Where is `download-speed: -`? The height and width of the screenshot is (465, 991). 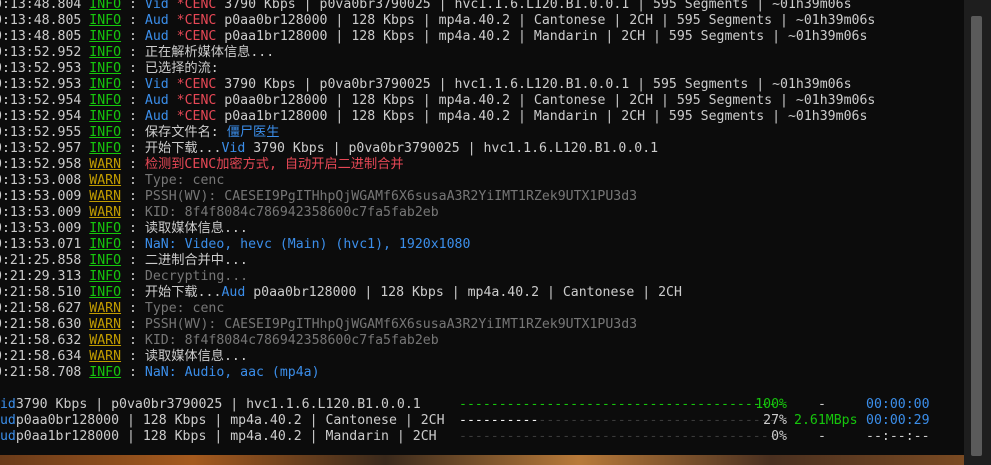
download-speed: - is located at coordinates (822, 436).